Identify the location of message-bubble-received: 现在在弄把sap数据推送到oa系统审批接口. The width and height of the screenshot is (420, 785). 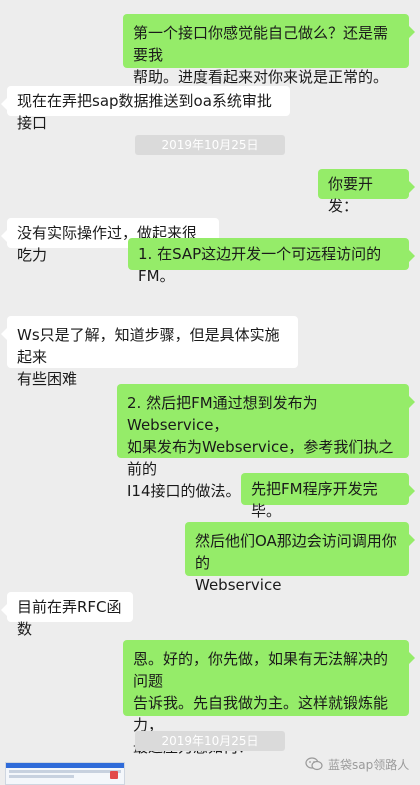
(145, 109).